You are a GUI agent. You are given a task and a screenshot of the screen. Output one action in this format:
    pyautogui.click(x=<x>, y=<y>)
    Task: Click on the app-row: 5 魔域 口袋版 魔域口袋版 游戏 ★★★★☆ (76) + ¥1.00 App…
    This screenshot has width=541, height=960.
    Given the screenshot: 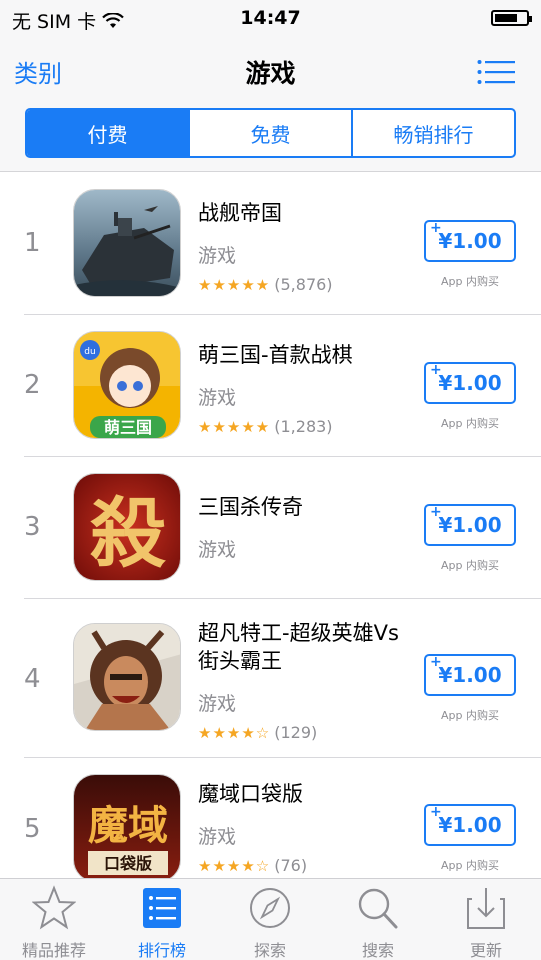 What is the action you would take?
    pyautogui.click(x=270, y=818)
    